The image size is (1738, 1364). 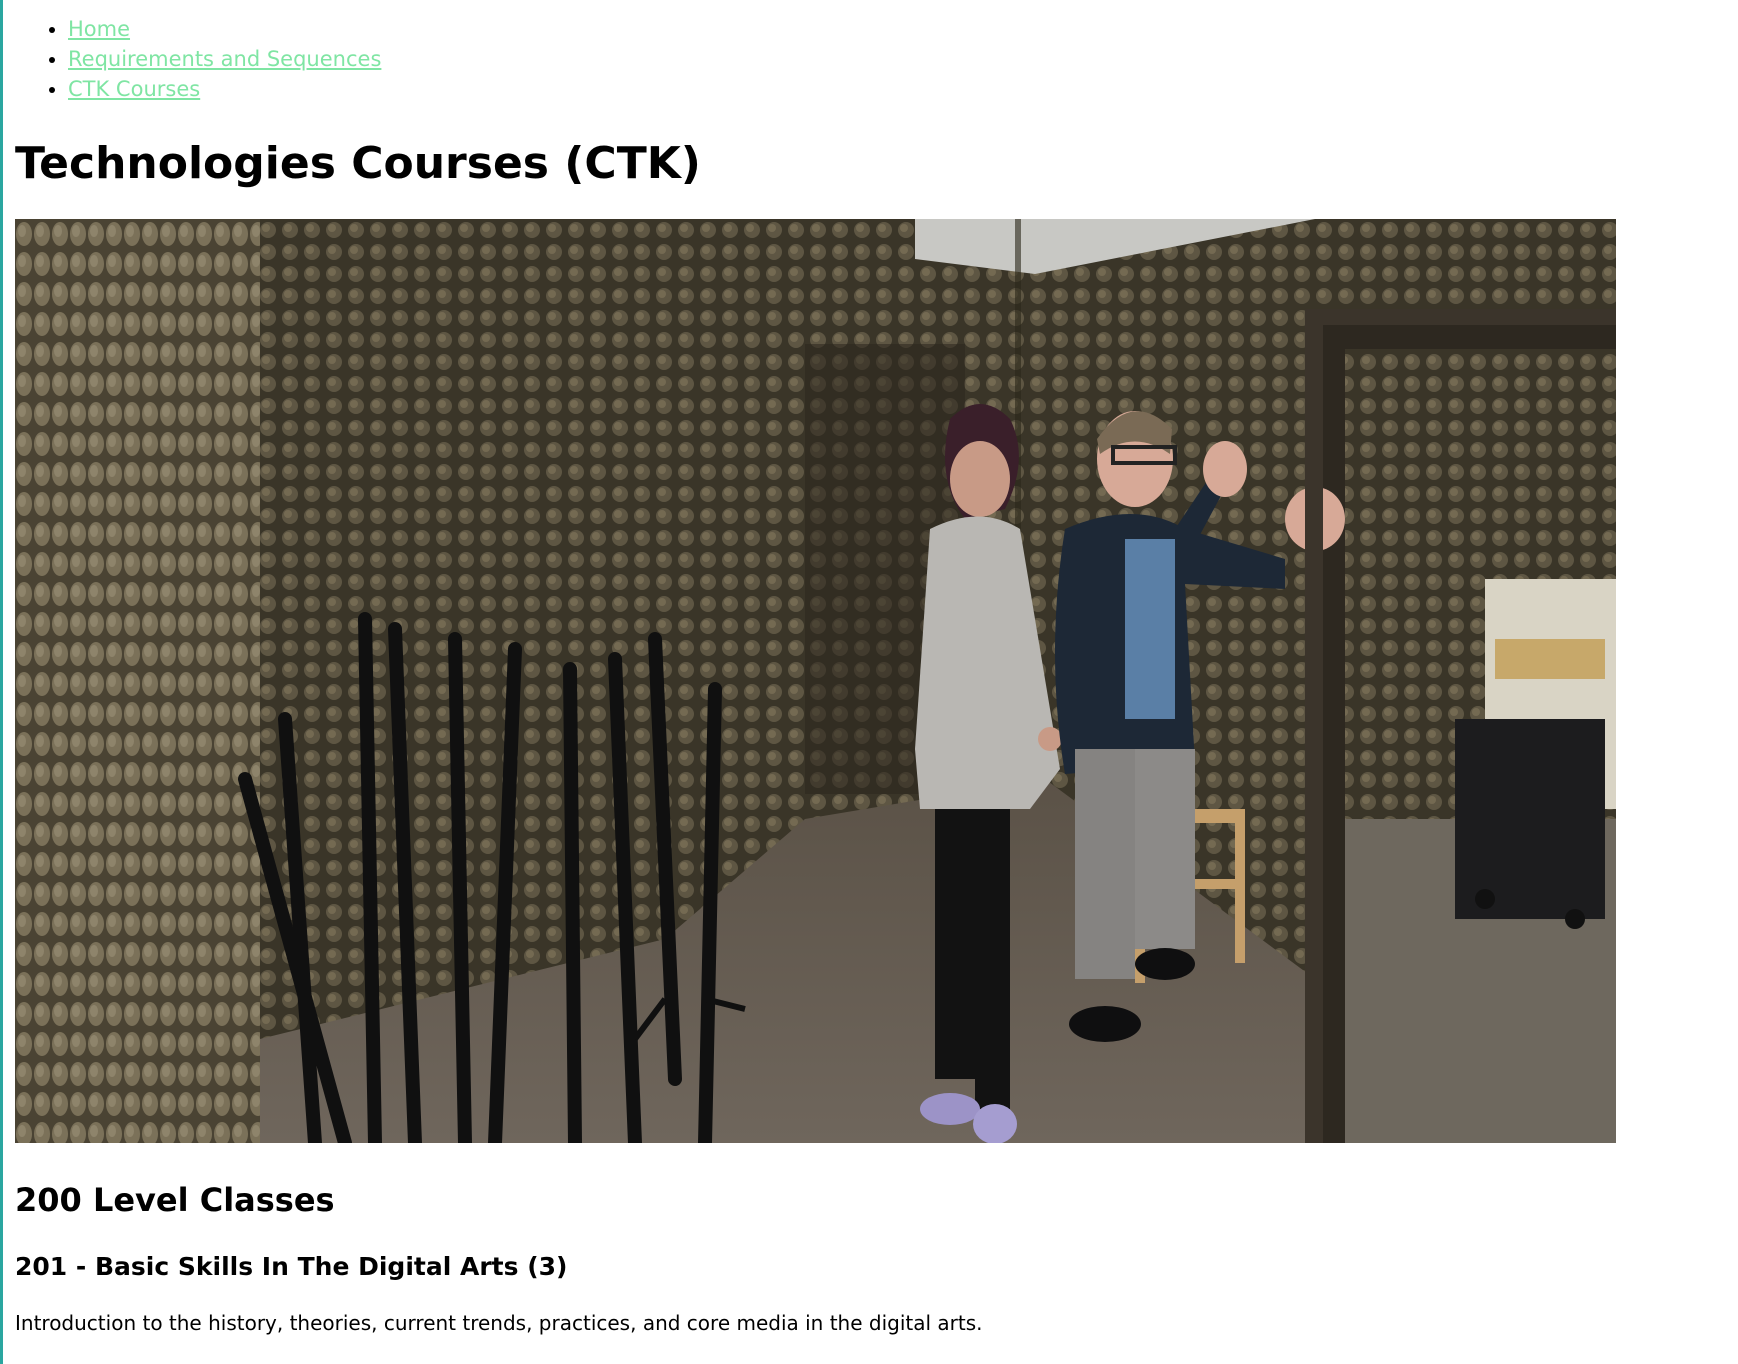 I want to click on left-border-rule, so click(x=1, y=682).